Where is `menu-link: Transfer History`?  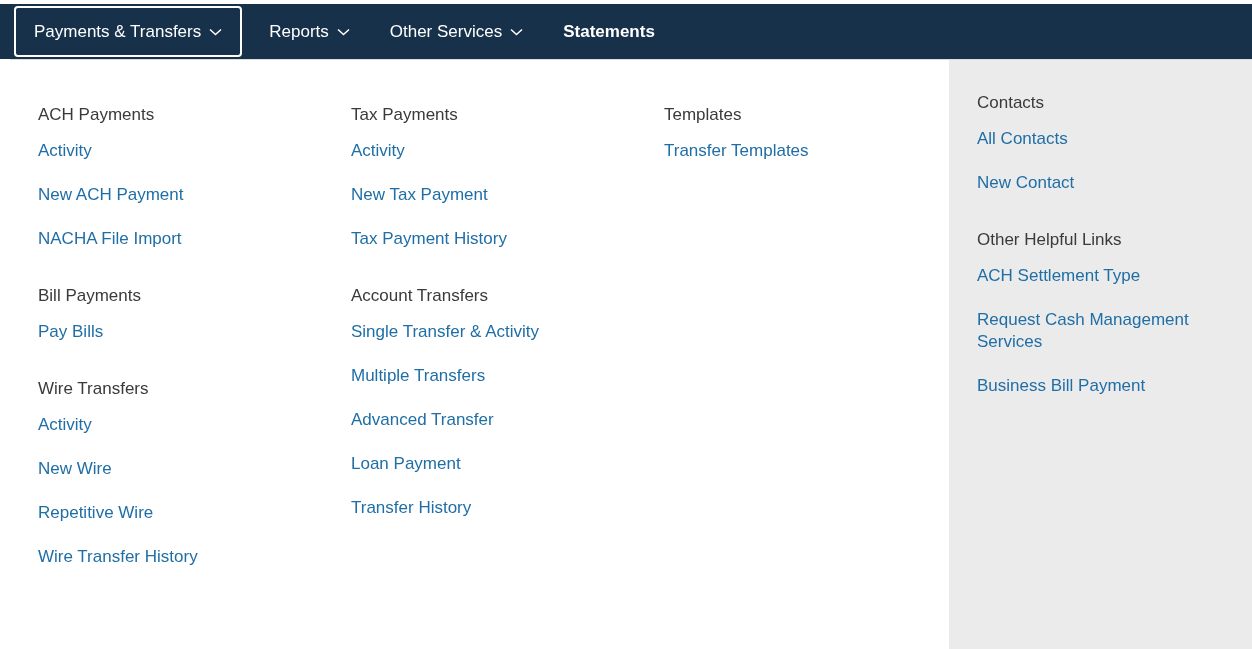 menu-link: Transfer History is located at coordinates (411, 508).